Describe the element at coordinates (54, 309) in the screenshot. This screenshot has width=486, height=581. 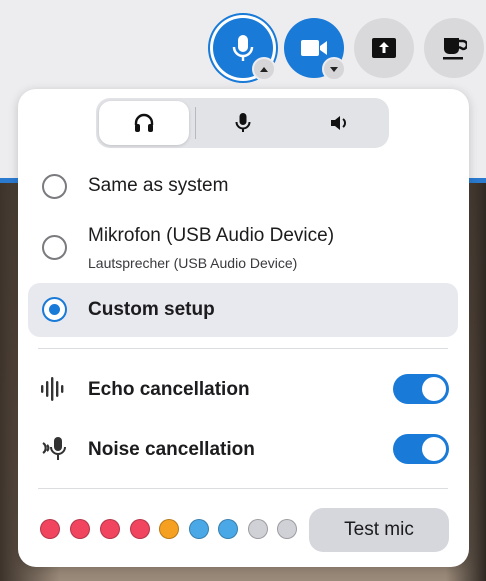
I see `radio-button-selected` at that location.